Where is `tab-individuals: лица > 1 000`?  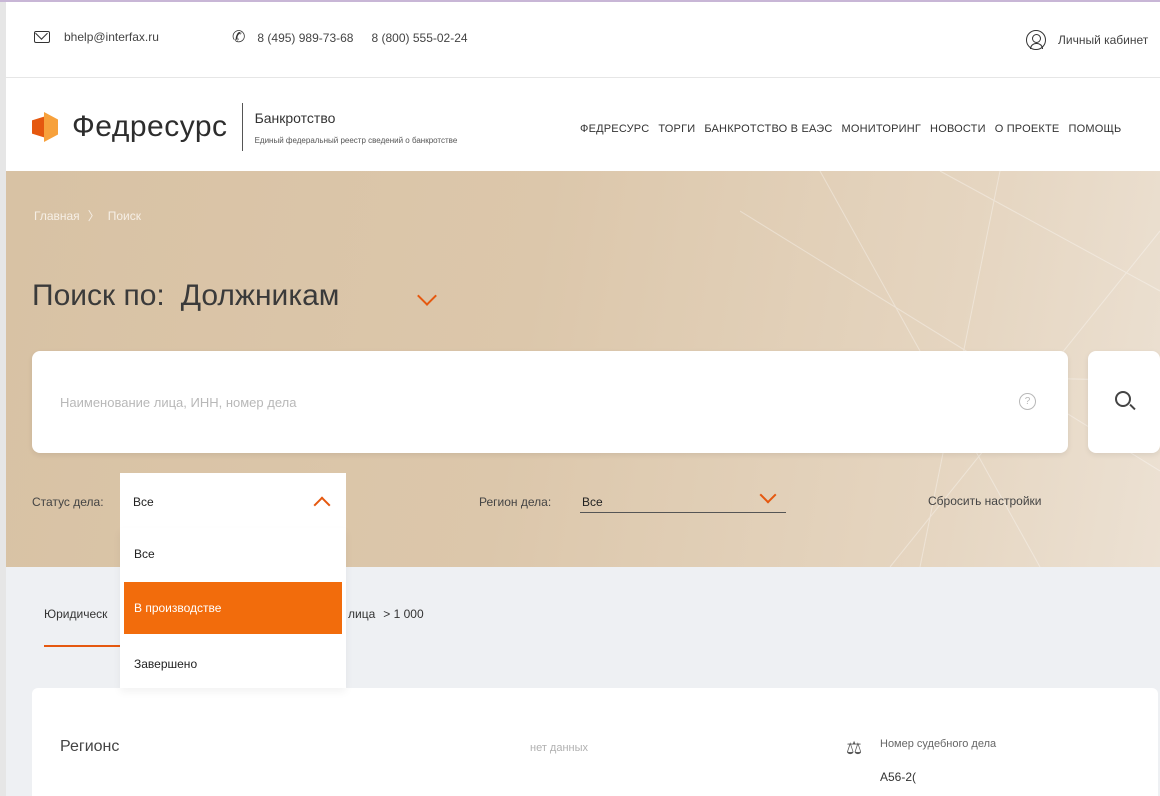 tab-individuals: лица > 1 000 is located at coordinates (386, 614).